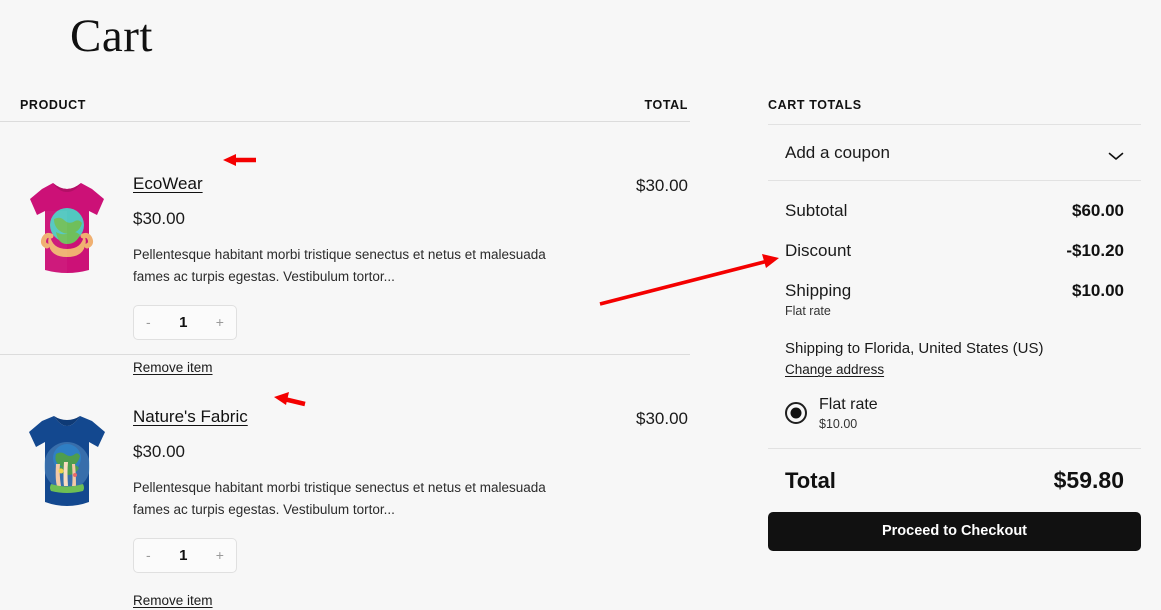 Image resolution: width=1161 pixels, height=610 pixels. Describe the element at coordinates (1088, 479) in the screenshot. I see `total-value: $59.80` at that location.